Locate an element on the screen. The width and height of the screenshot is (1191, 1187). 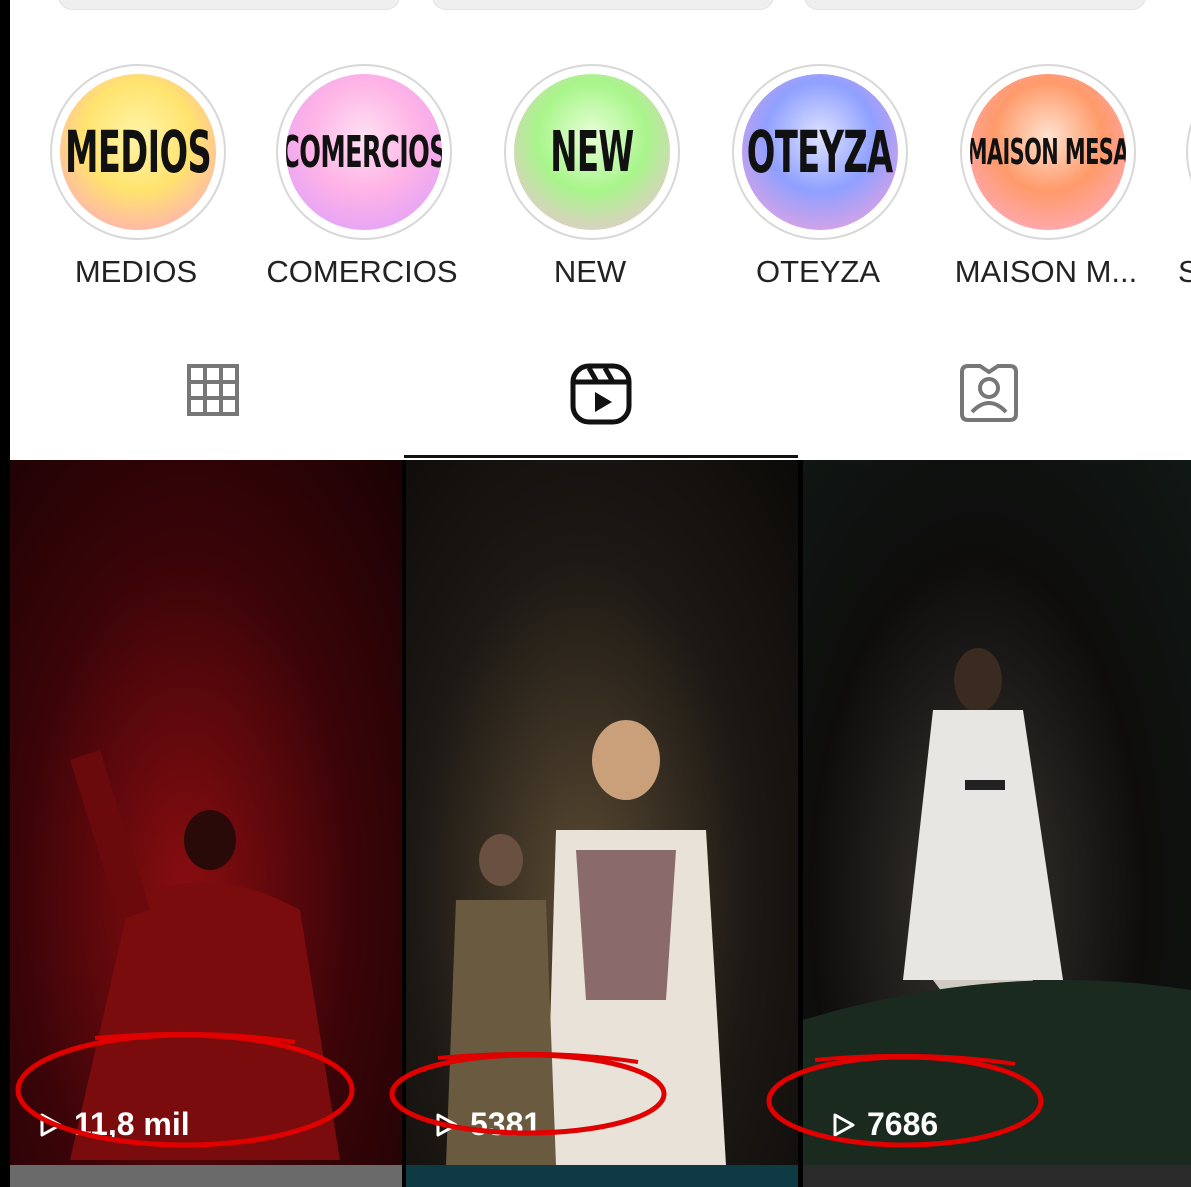
story-highlight: NEW NEW is located at coordinates (592, 176).